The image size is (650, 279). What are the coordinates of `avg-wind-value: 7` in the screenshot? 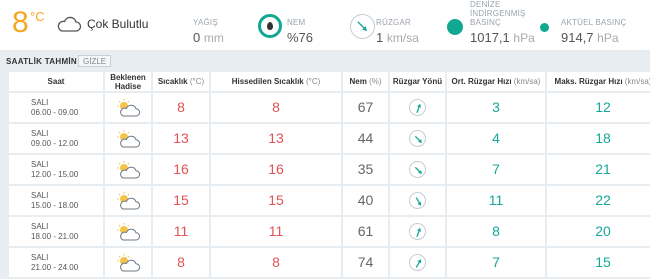 It's located at (496, 168).